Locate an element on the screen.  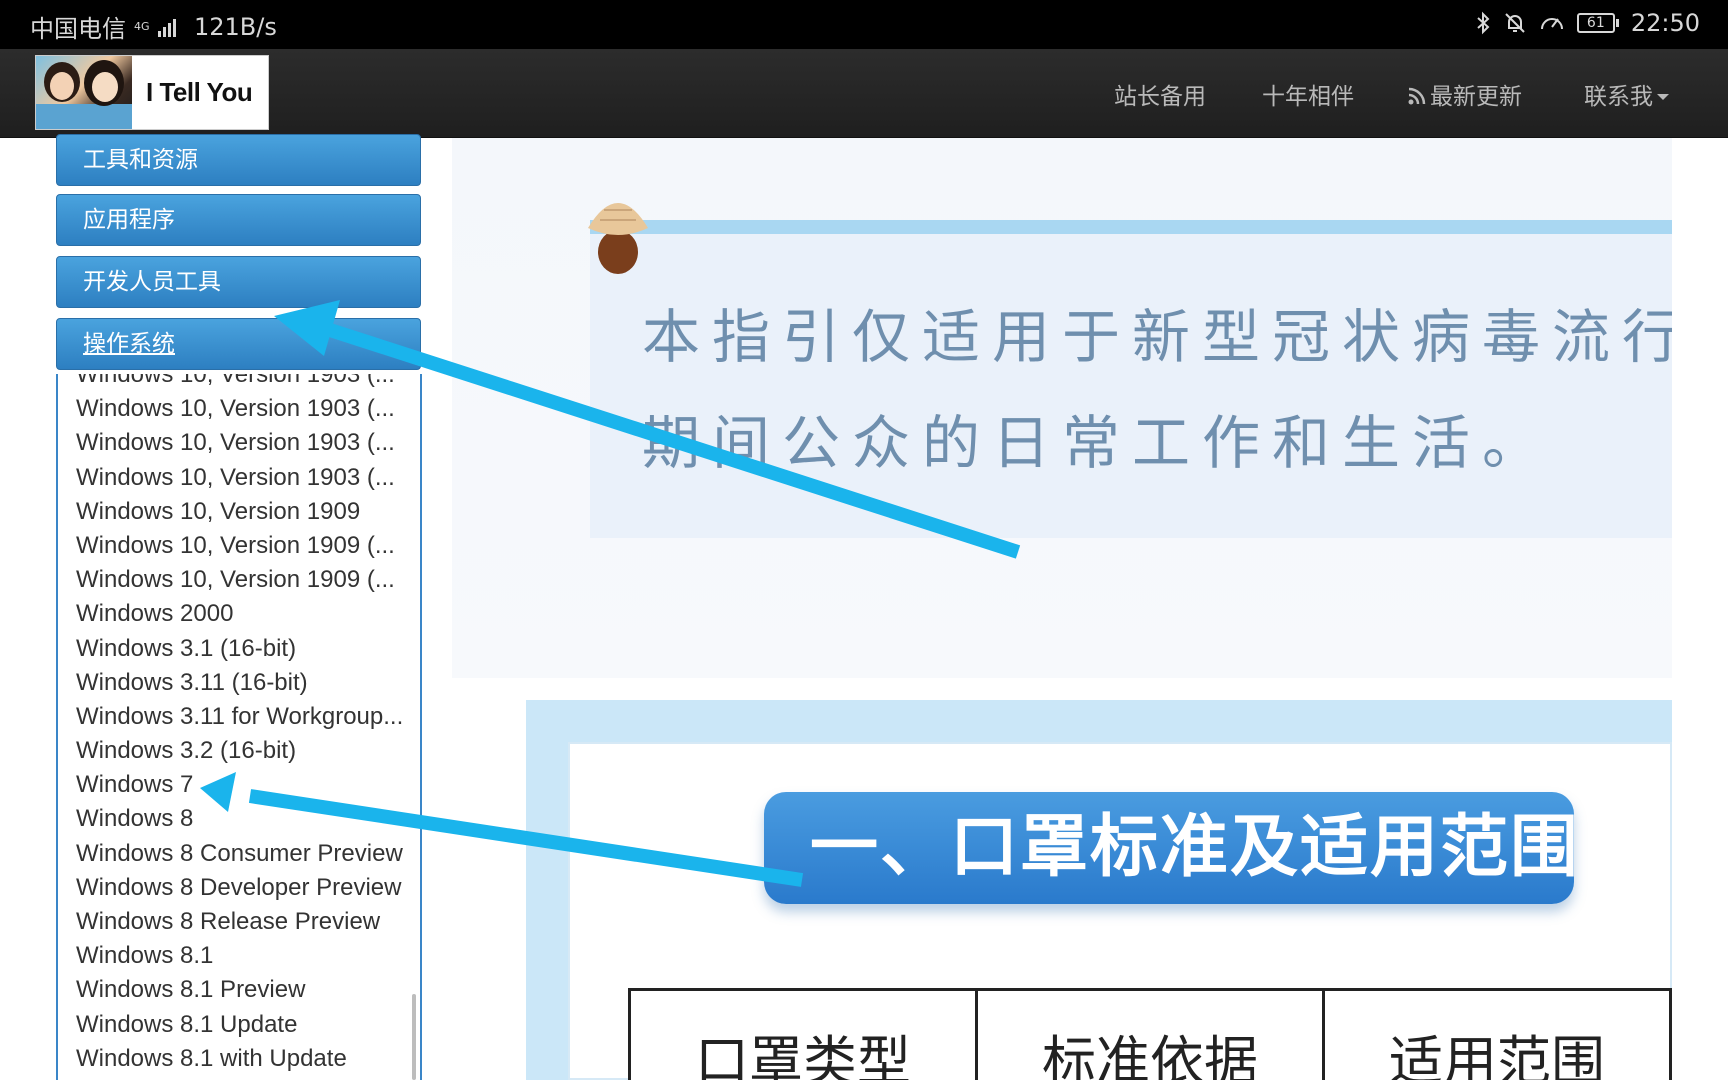
battery-icon: 61 is located at coordinates (1597, 23).